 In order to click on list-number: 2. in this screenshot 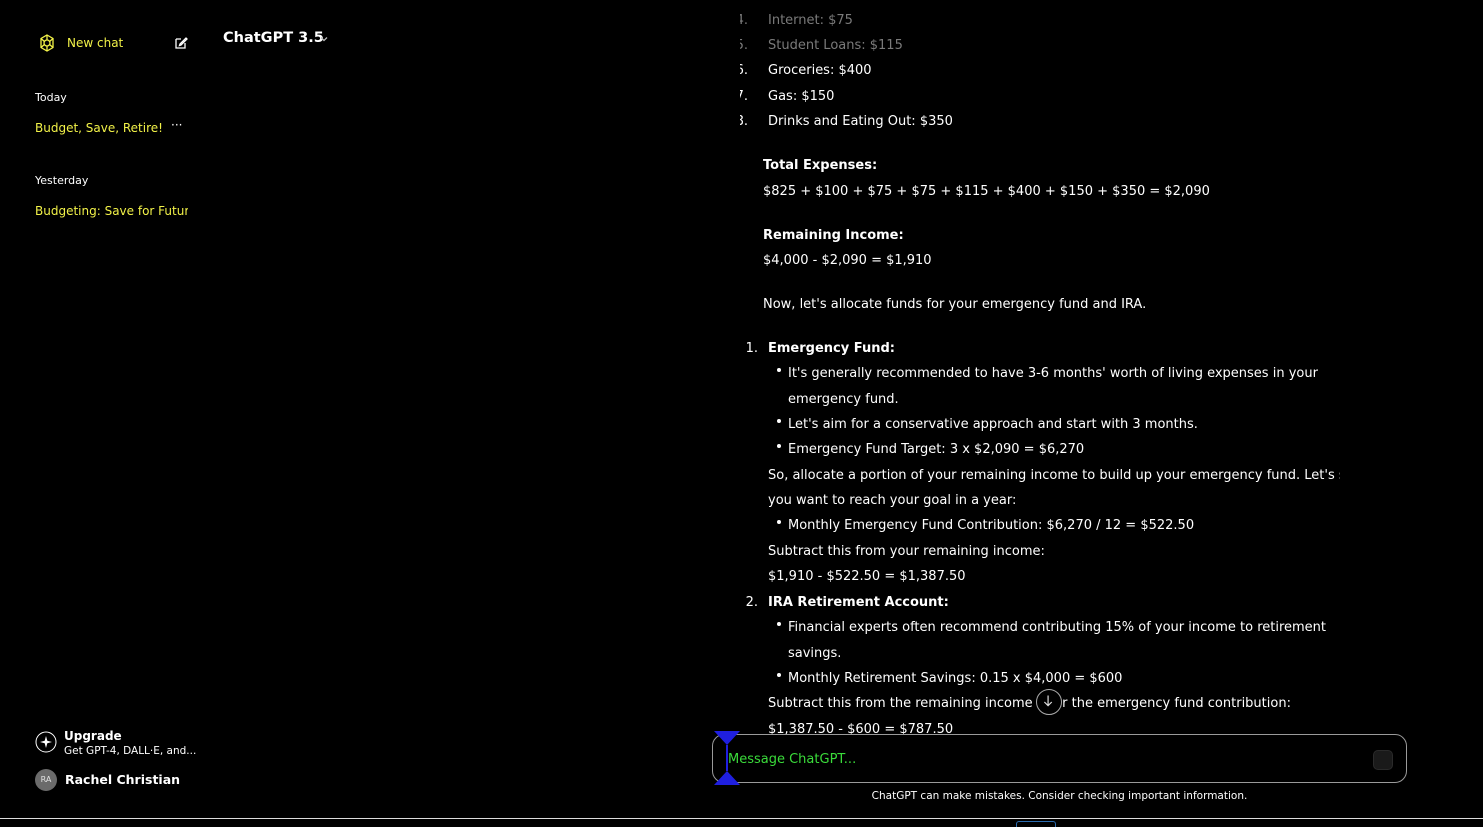, I will do `click(751, 602)`.